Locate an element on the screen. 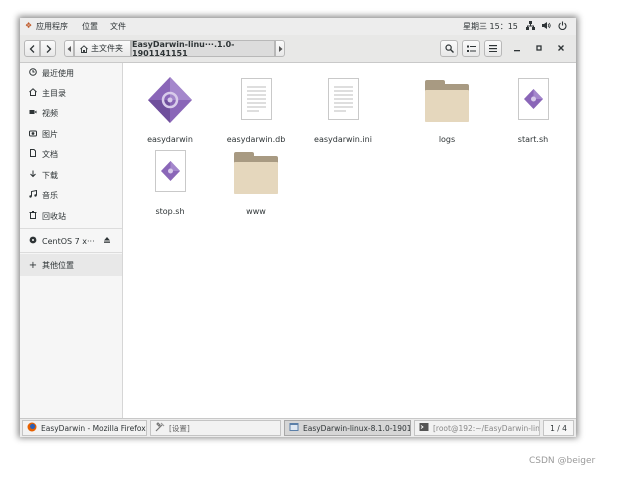  terminal-icon is located at coordinates (424, 428).